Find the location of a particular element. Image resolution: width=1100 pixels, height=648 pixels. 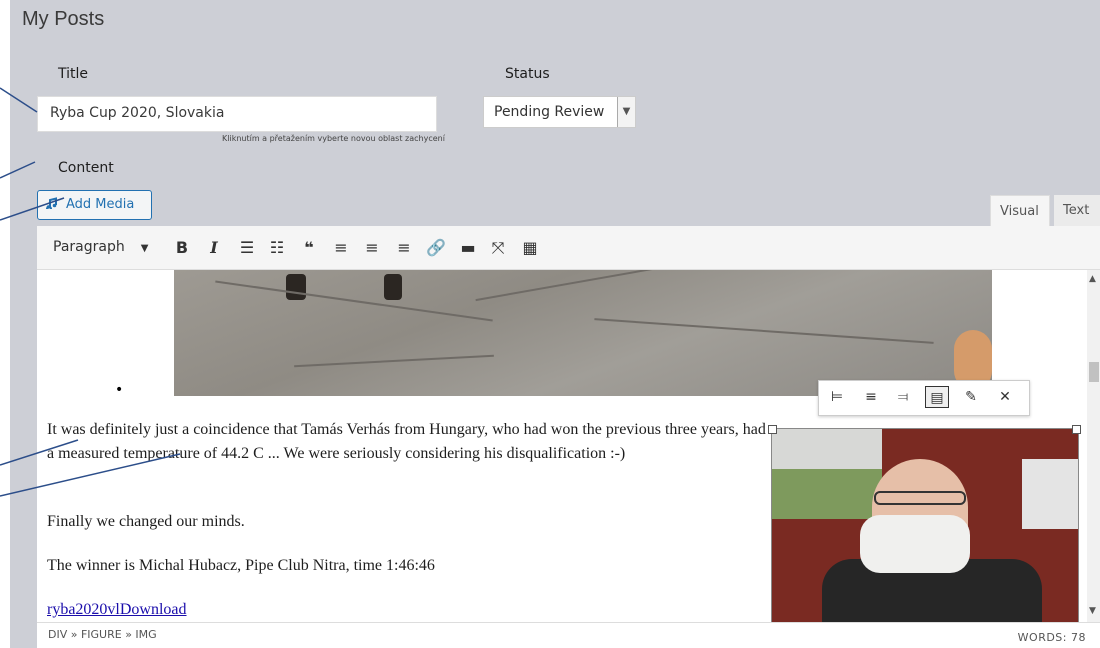

annotation-arrows is located at coordinates (90, 292).